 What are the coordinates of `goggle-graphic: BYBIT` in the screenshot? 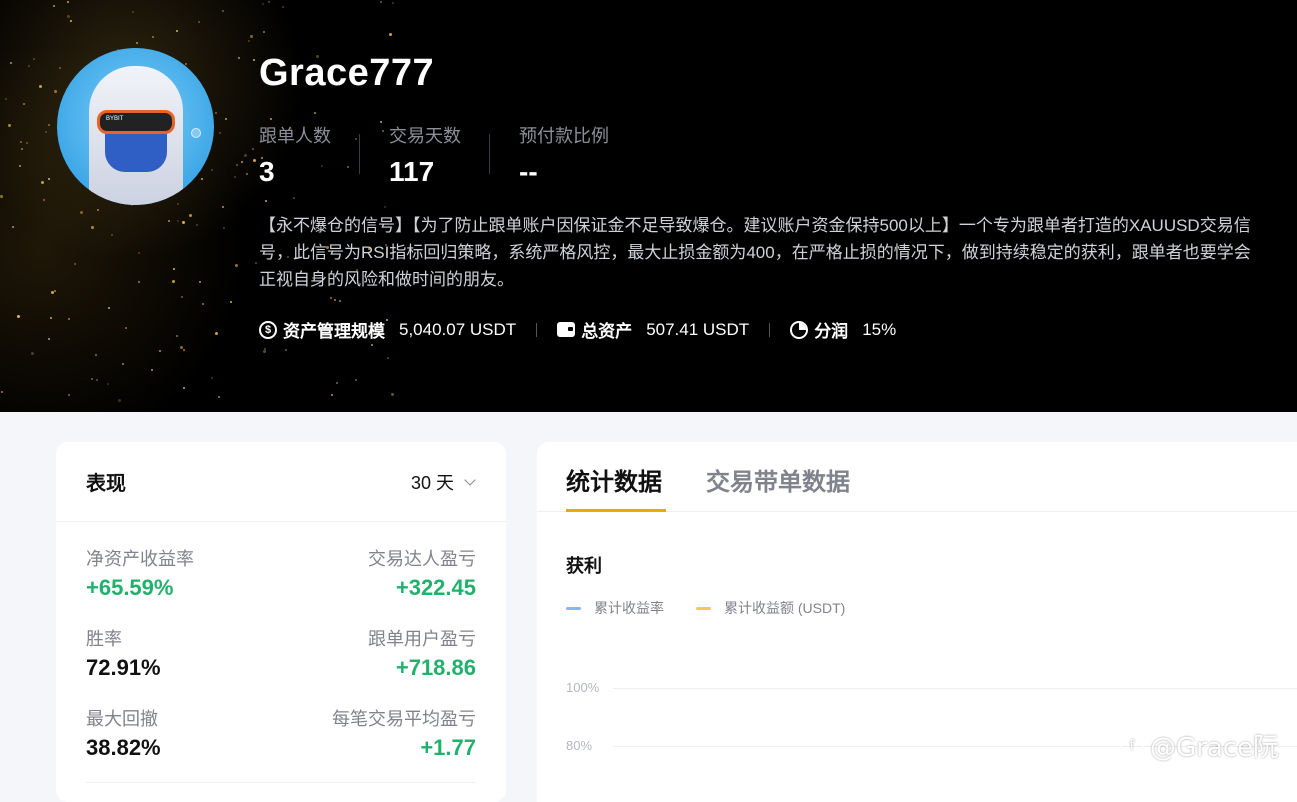 It's located at (136, 122).